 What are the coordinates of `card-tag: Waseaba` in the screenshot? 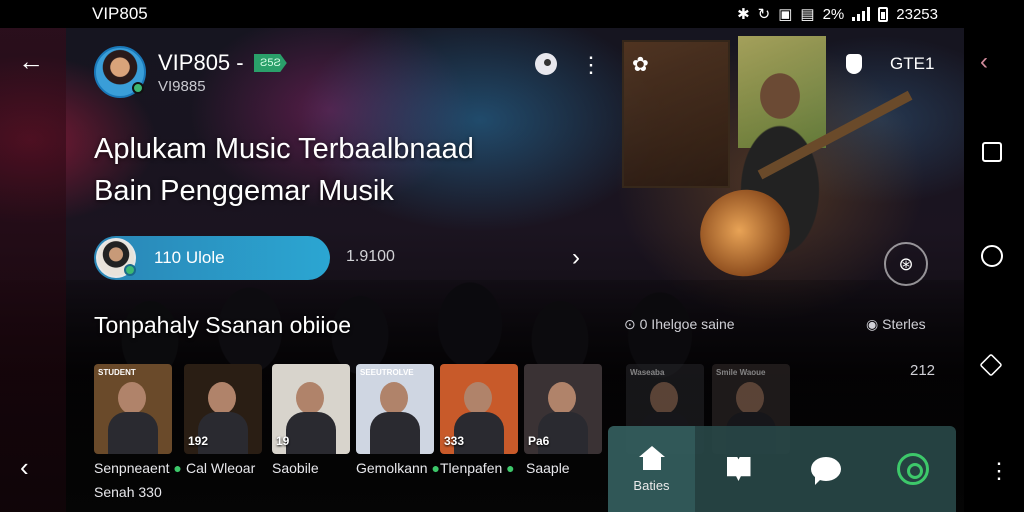 It's located at (647, 372).